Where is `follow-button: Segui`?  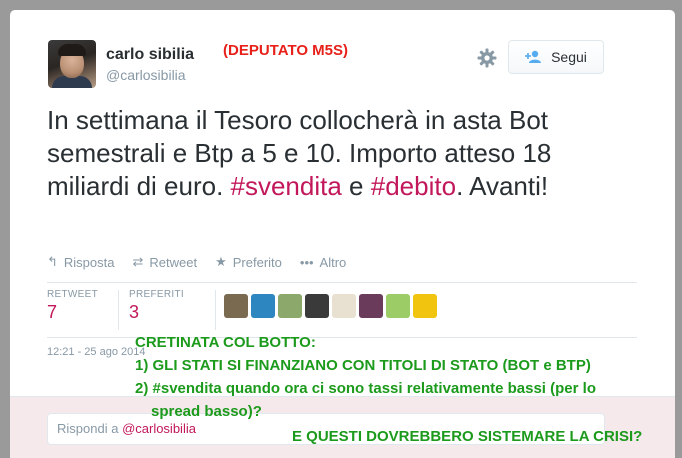 follow-button: Segui is located at coordinates (556, 57).